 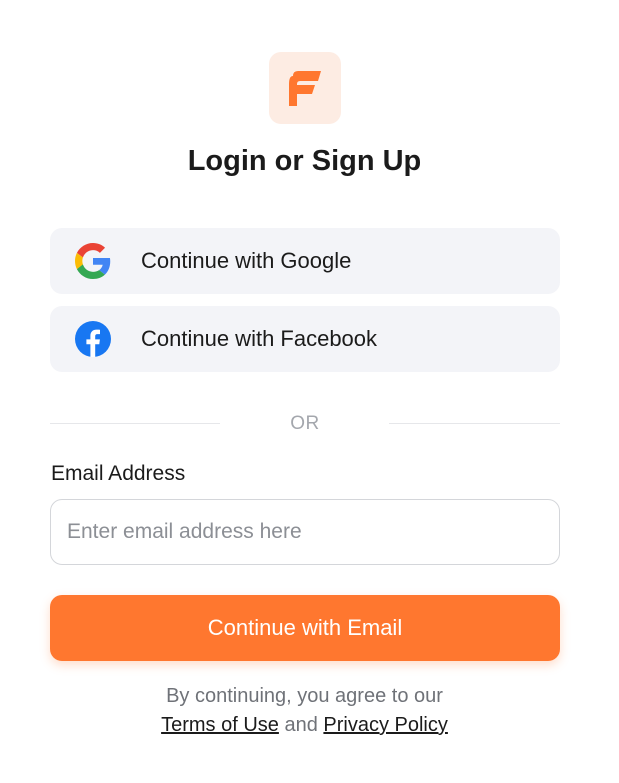 I want to click on divider-line-right, so click(x=474, y=423).